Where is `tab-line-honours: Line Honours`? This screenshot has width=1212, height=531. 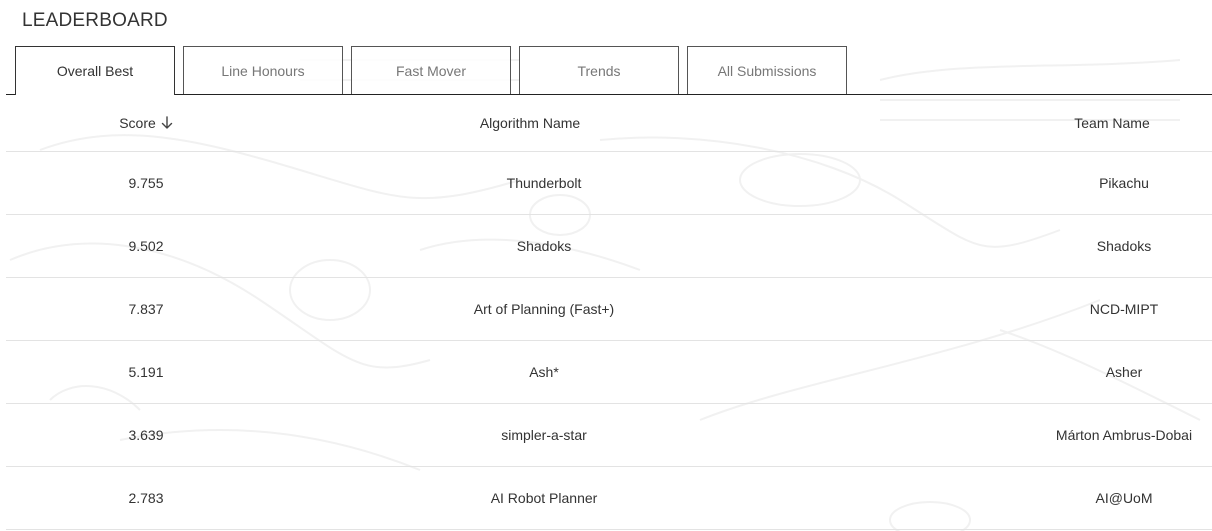 tab-line-honours: Line Honours is located at coordinates (263, 70).